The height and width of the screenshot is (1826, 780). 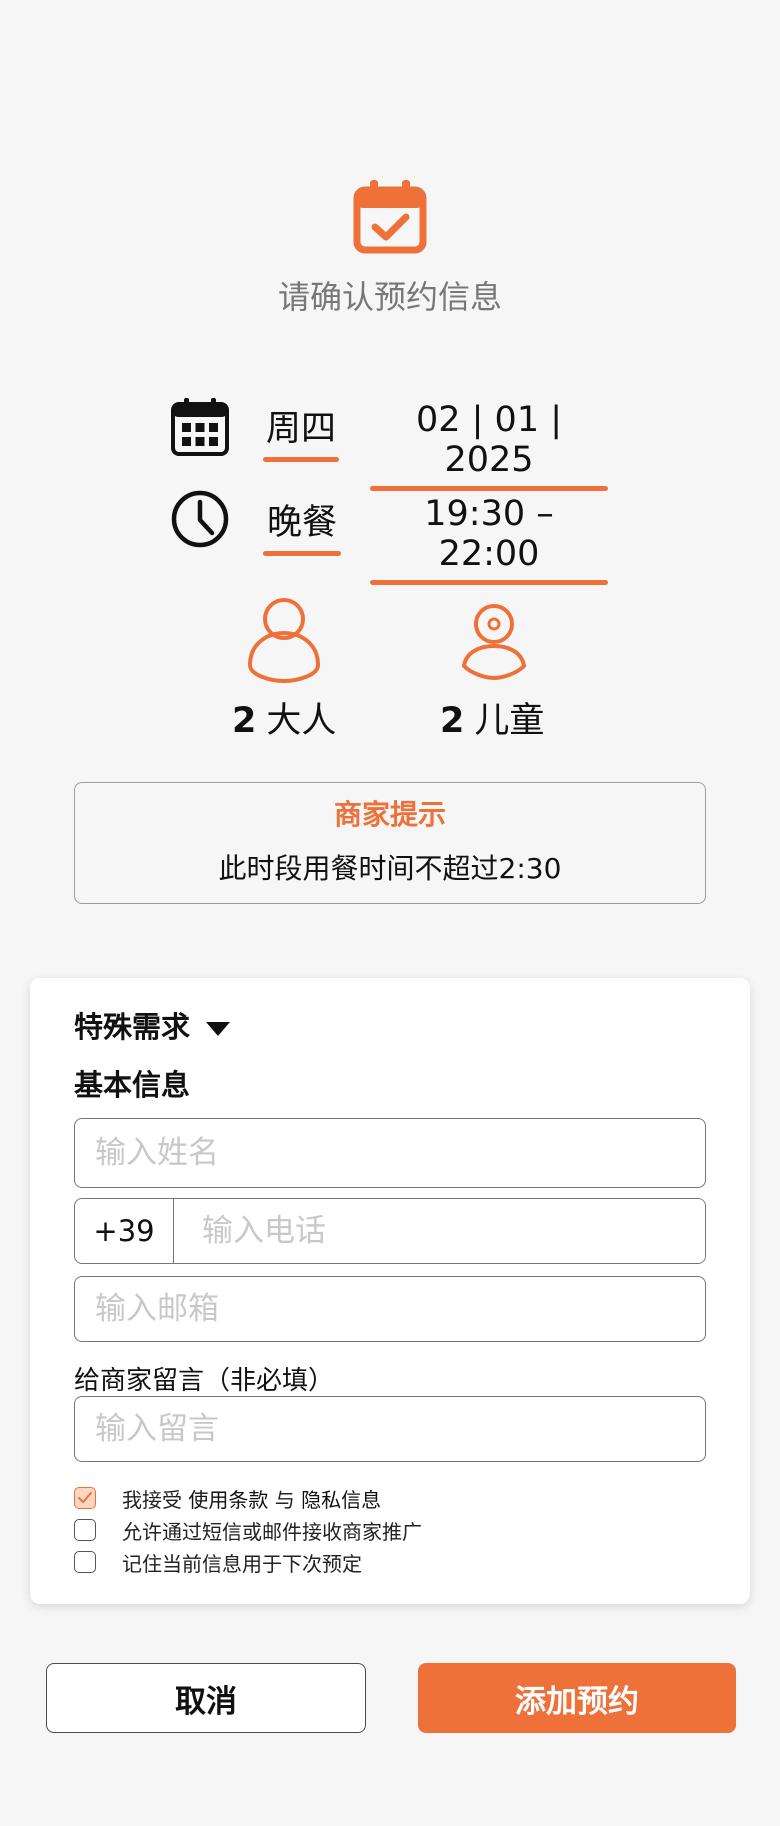 I want to click on children-number: 2, so click(x=452, y=721).